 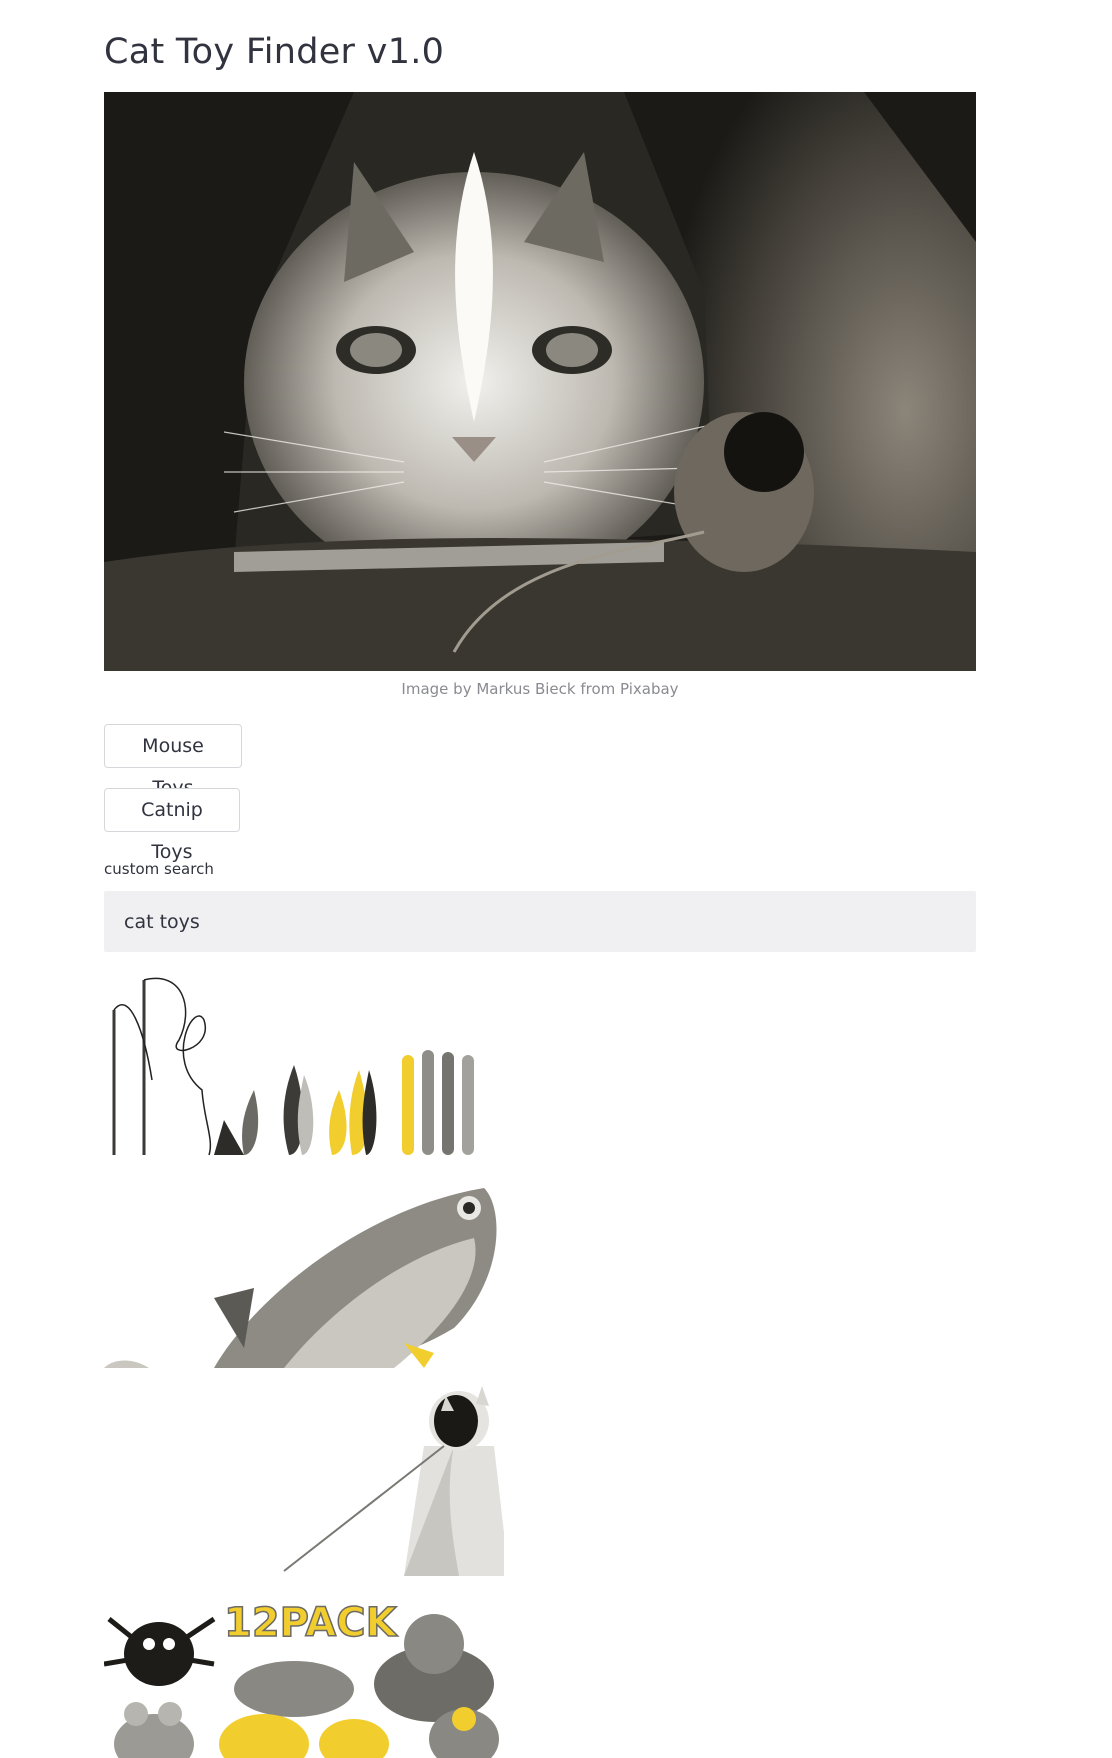 What do you see at coordinates (274, 52) in the screenshot?
I see `page-title: Cat Toy Finder v1.0` at bounding box center [274, 52].